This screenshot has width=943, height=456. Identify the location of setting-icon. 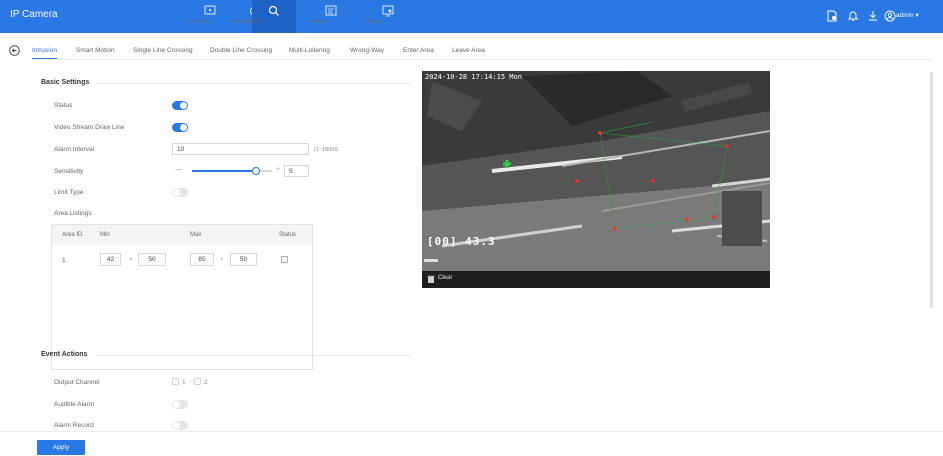
(388, 11).